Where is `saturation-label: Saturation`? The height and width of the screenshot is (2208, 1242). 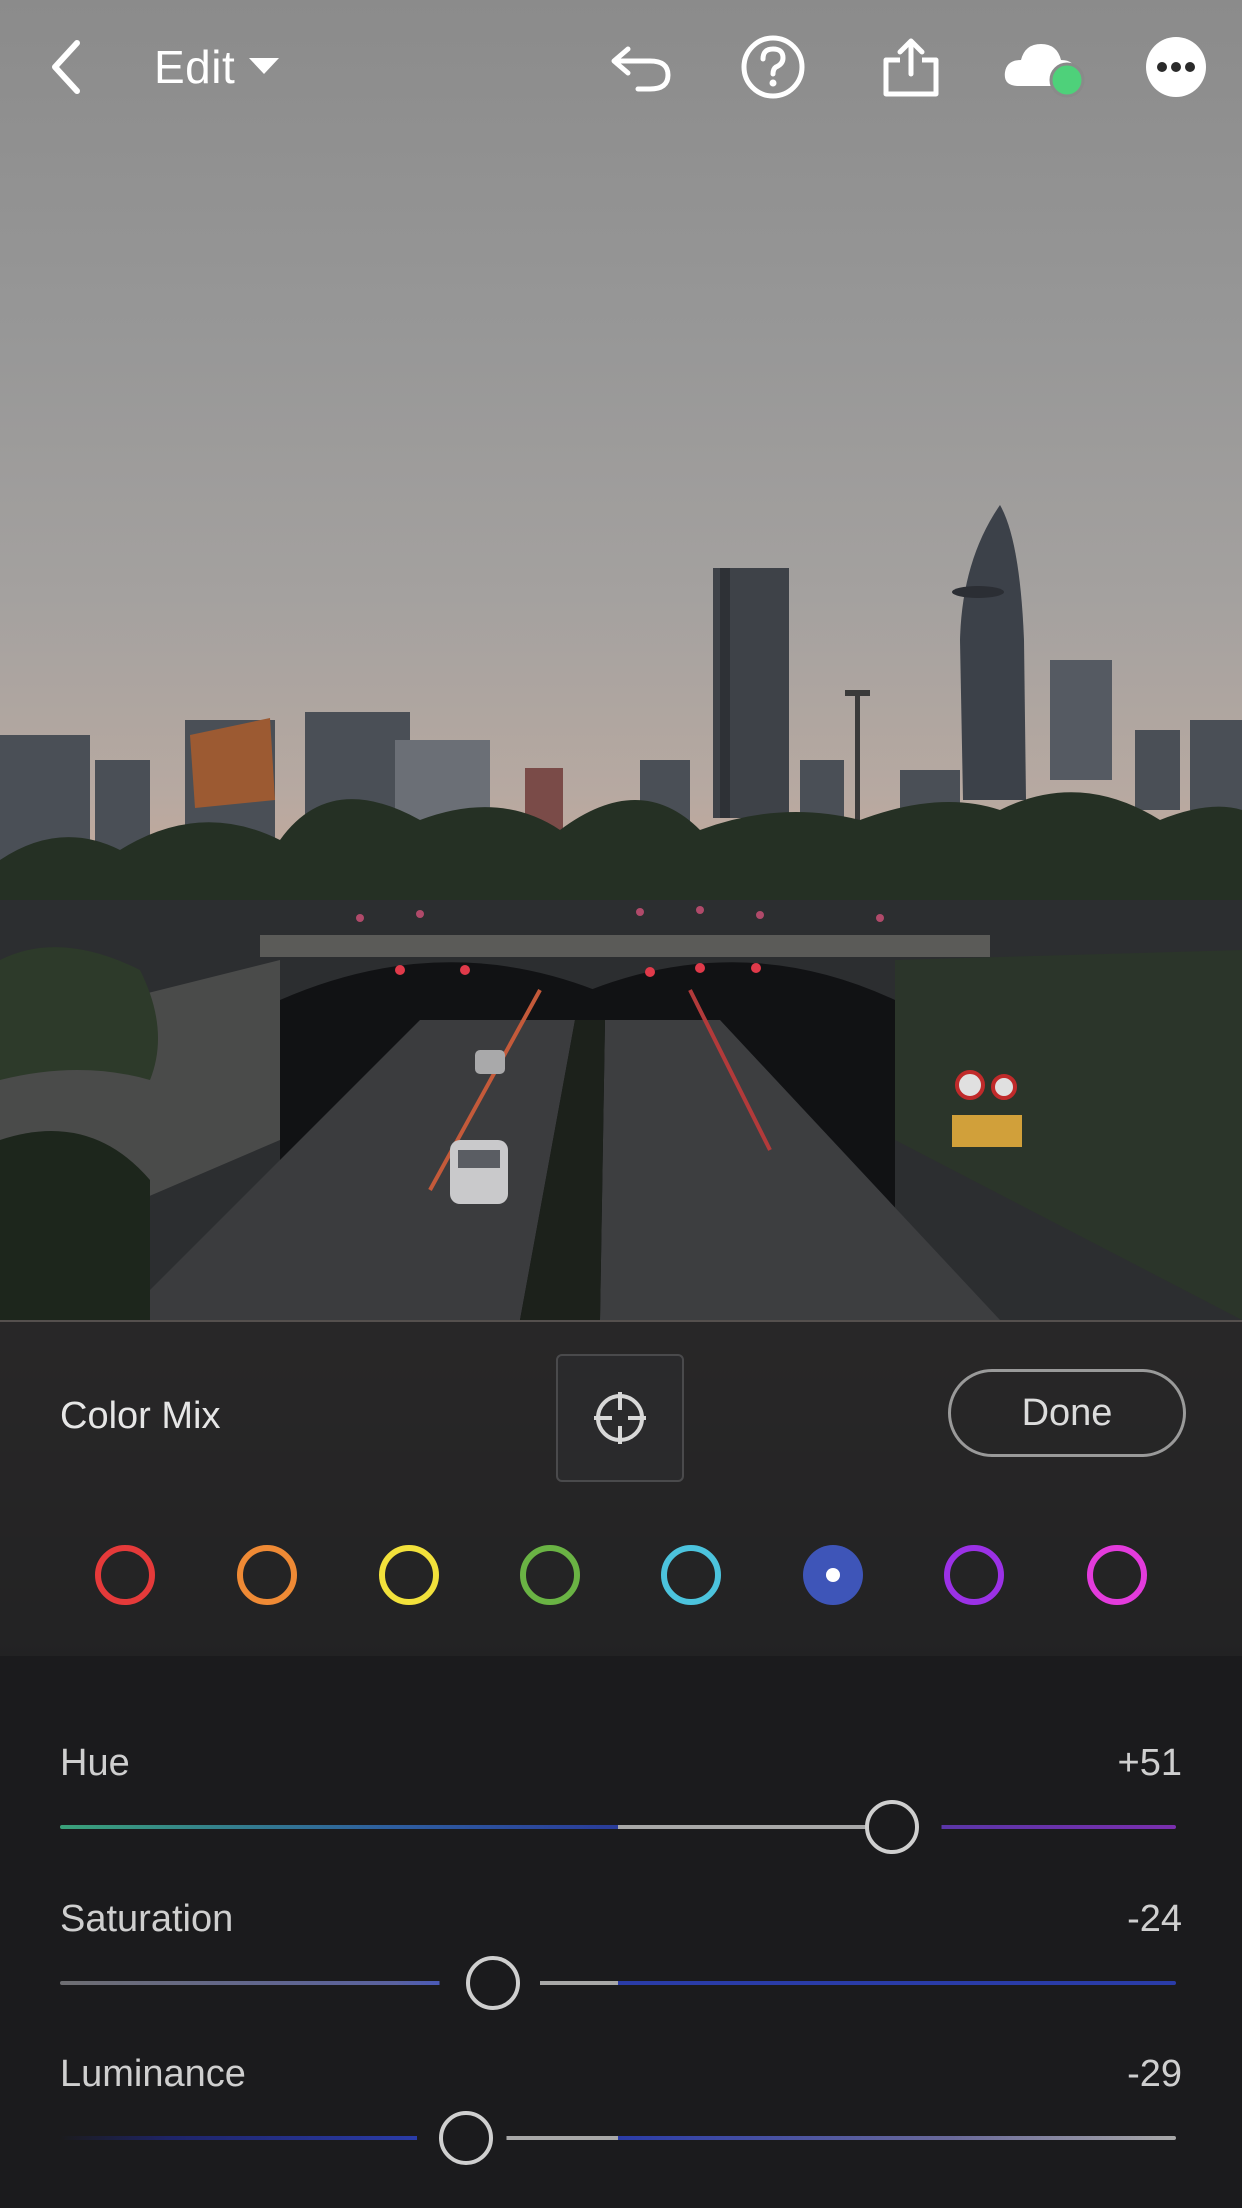 saturation-label: Saturation is located at coordinates (147, 1919).